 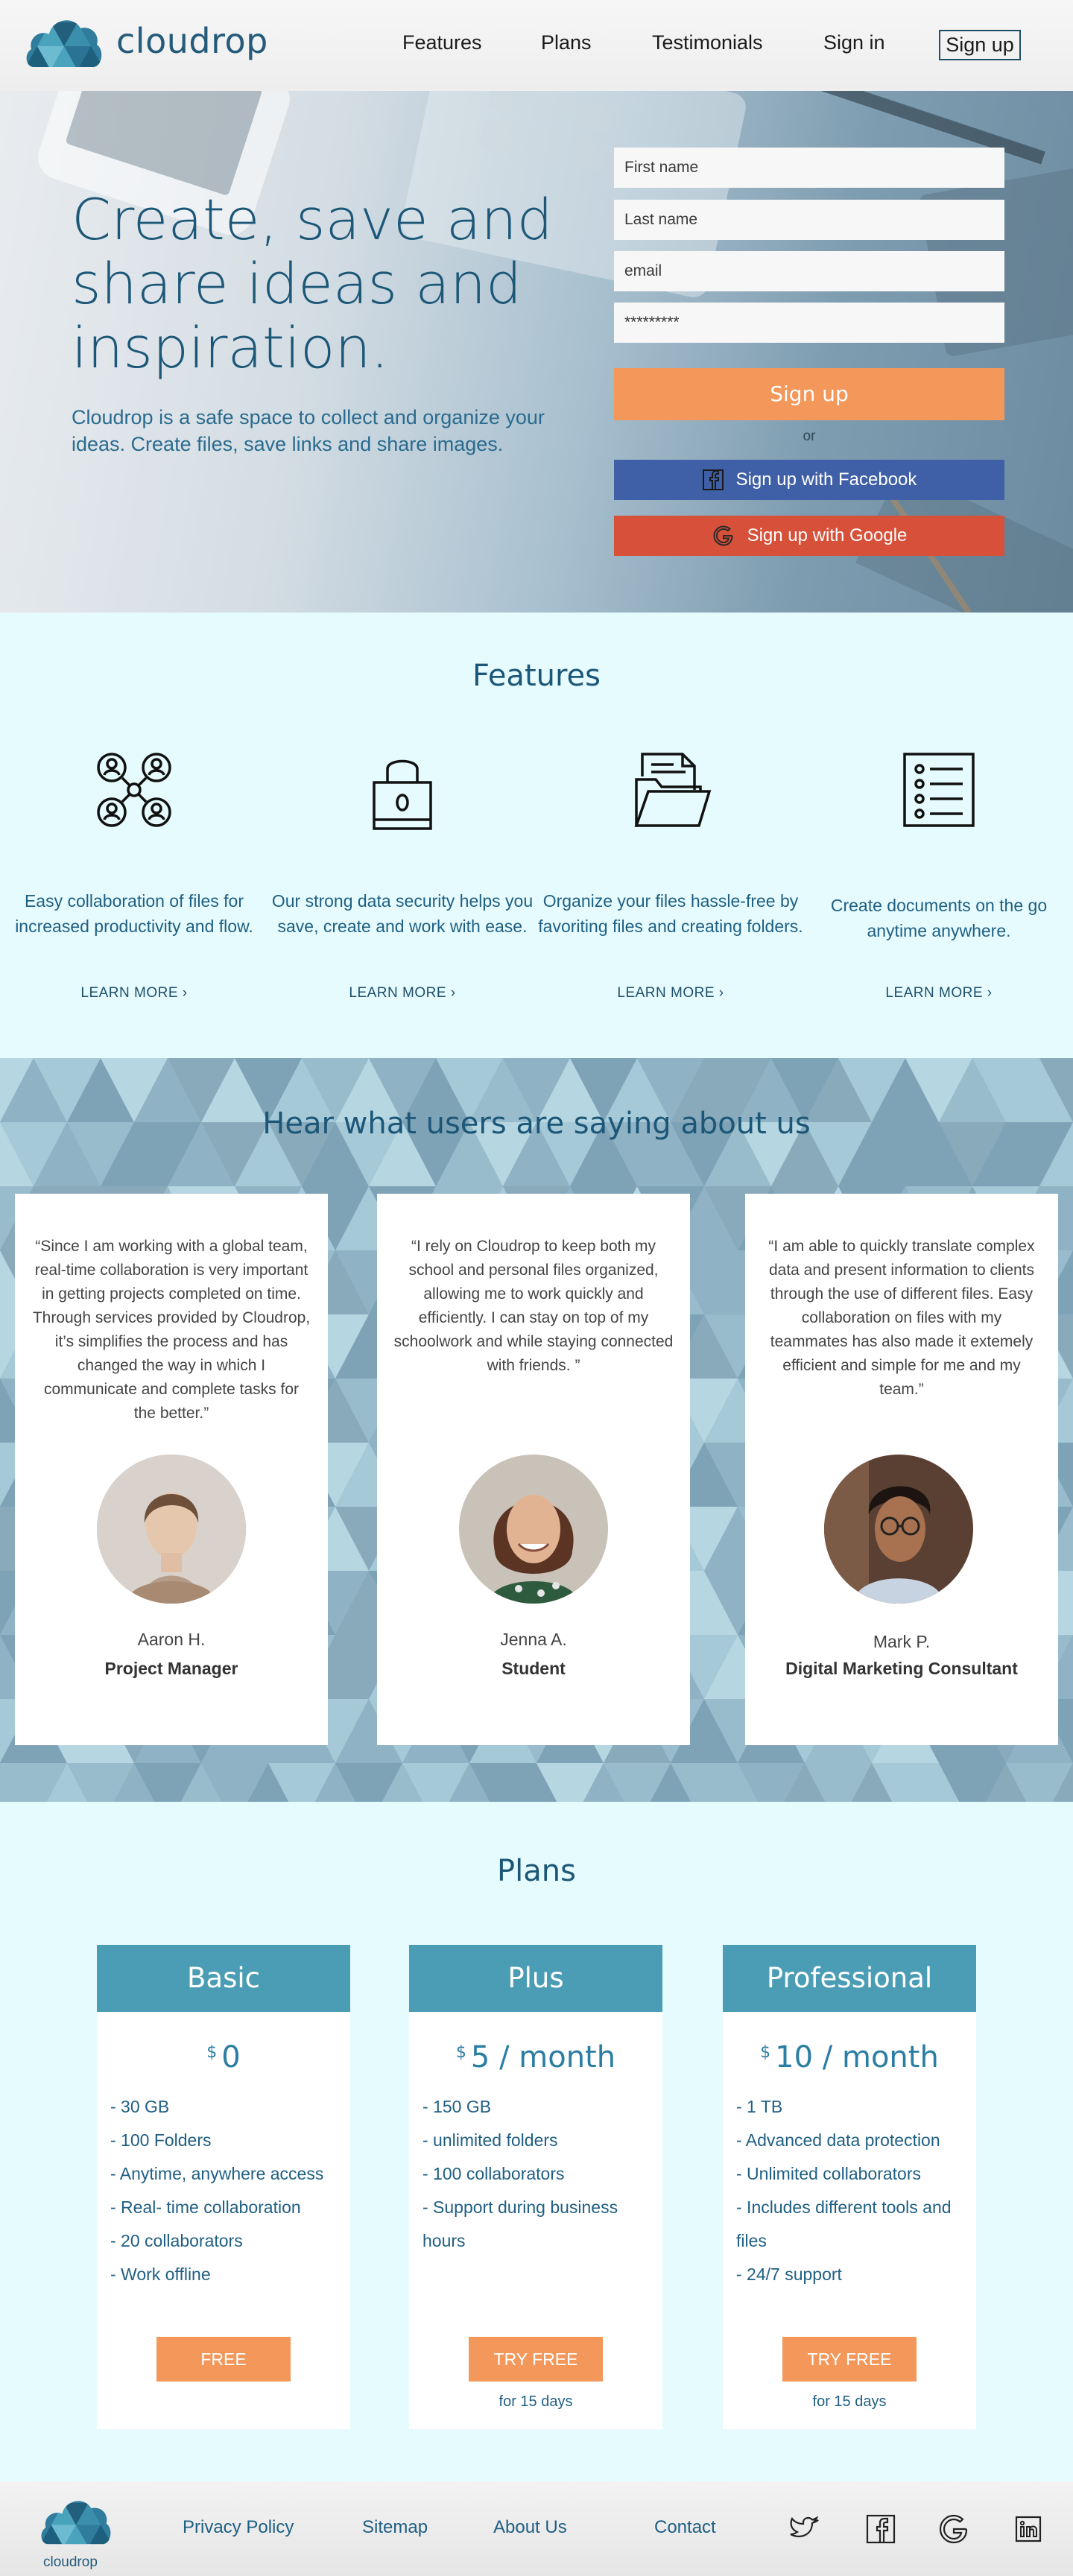 I want to click on plan-feature: - 150 GB, so click(x=457, y=2106).